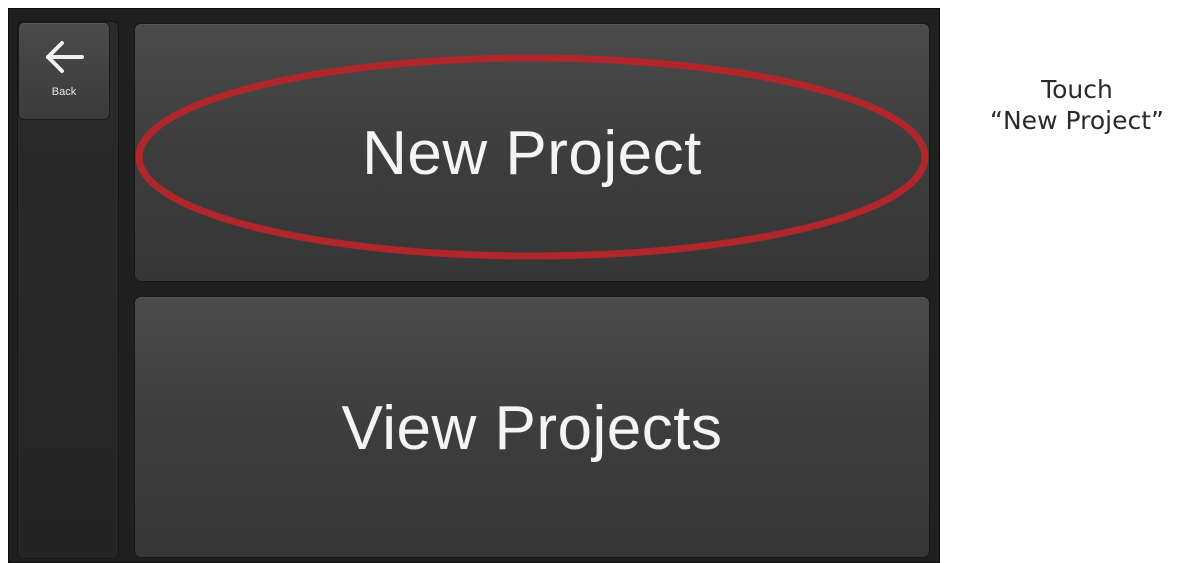 This screenshot has width=1198, height=563. I want to click on back-label: Back, so click(64, 92).